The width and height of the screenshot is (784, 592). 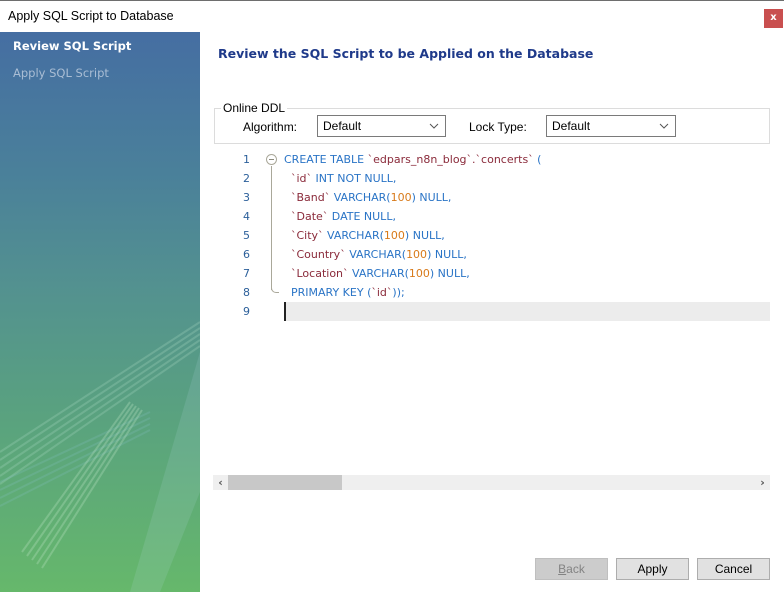 What do you see at coordinates (307, 197) in the screenshot?
I see `sql-identifier: `Band`` at bounding box center [307, 197].